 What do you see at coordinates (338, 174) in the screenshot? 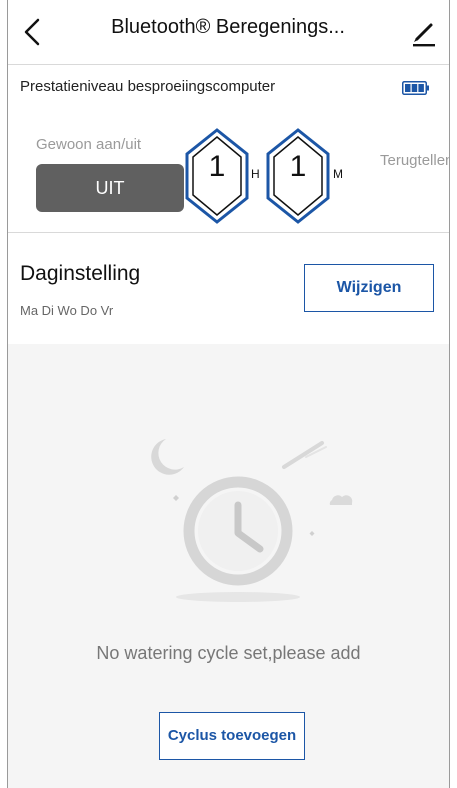
I see `minutes-unit: M` at bounding box center [338, 174].